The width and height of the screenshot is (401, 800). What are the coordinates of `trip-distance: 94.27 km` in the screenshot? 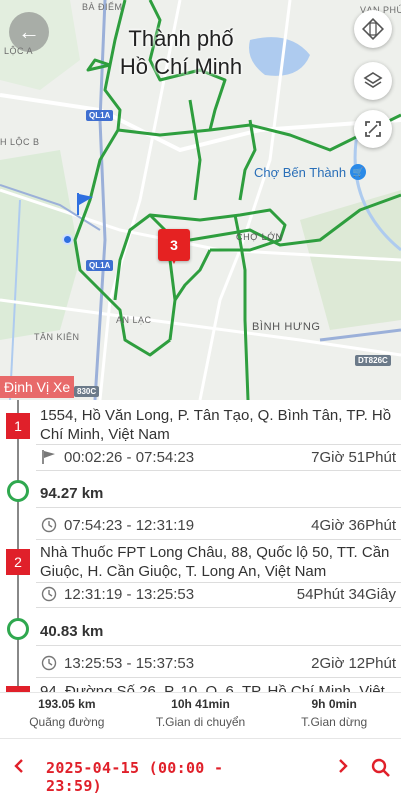 It's located at (72, 493).